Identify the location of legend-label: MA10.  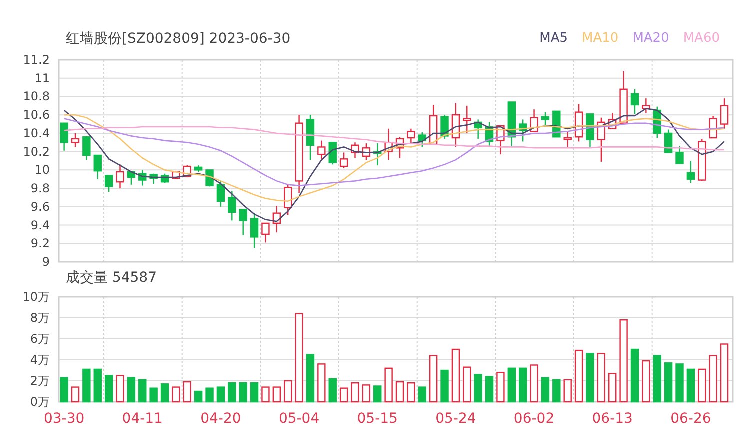
(600, 39).